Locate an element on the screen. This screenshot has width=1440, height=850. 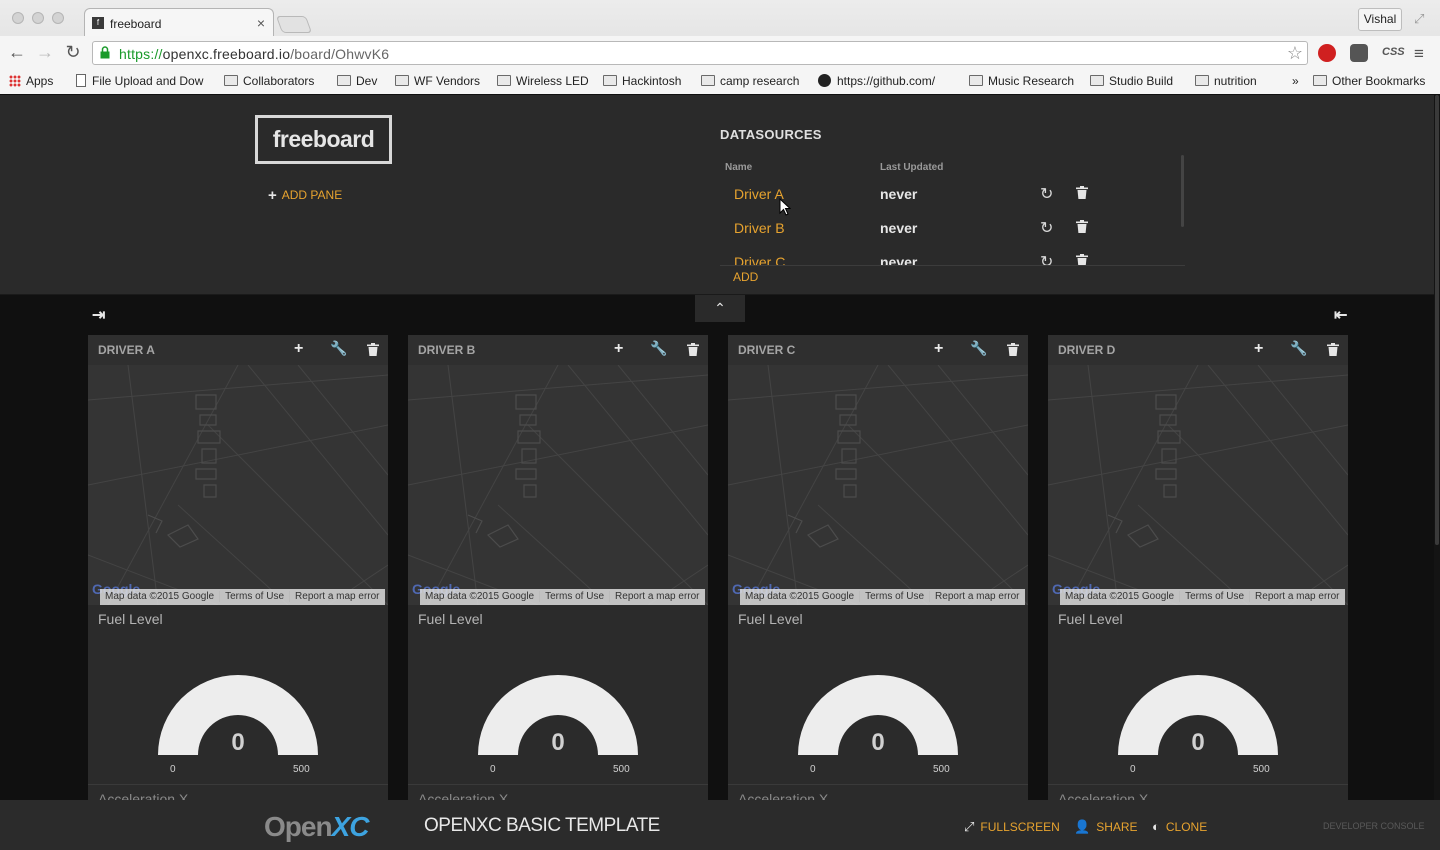
scrollbar-thumb is located at coordinates (1437, 320).